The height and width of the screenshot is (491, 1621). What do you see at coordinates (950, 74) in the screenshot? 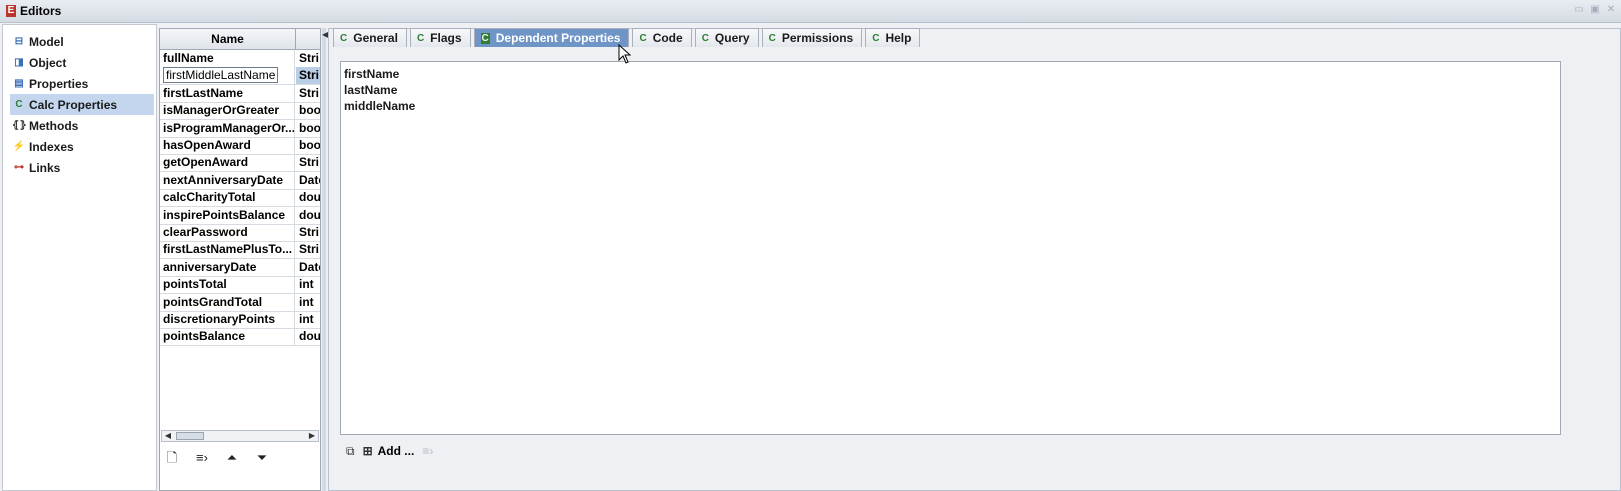
I see `list-item: firstName` at bounding box center [950, 74].